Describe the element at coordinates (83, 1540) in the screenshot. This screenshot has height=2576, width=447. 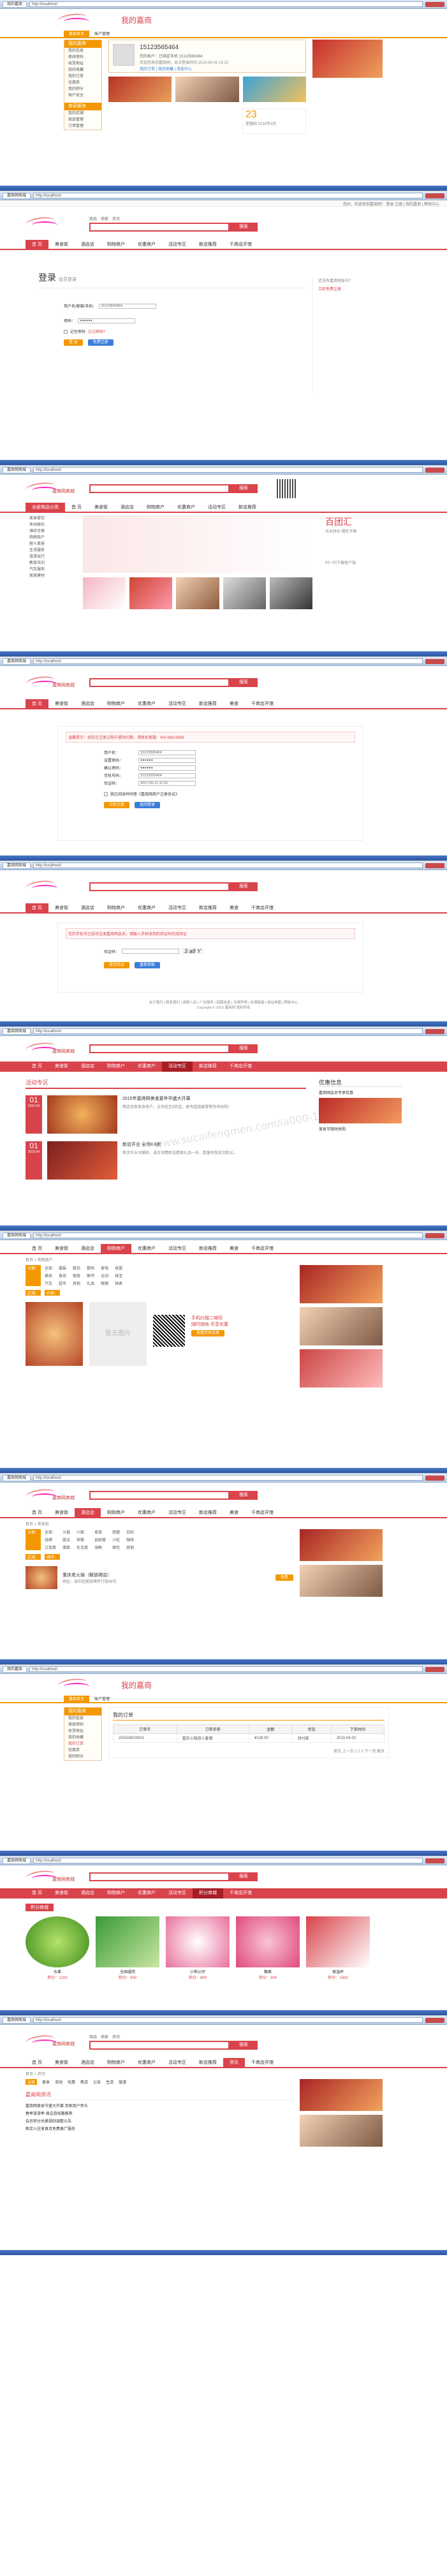
I see `category-link: 快餐` at that location.